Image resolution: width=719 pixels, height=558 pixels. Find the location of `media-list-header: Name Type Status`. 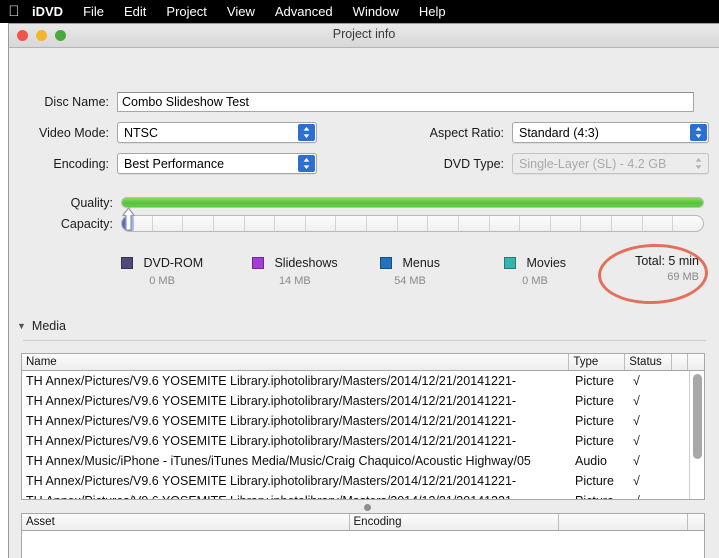

media-list-header: Name Type Status is located at coordinates (363, 362).